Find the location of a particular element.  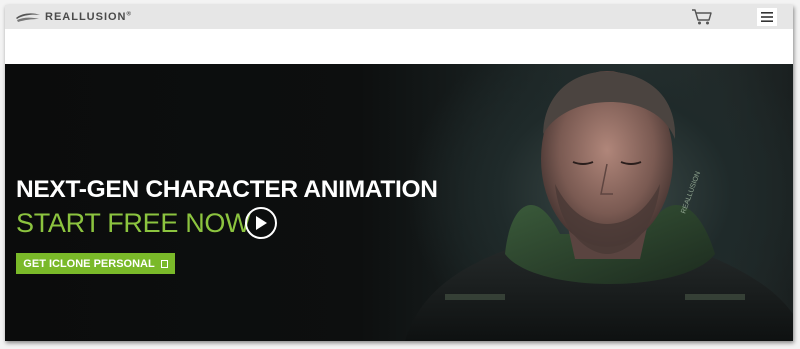

external-link-icon is located at coordinates (164, 263).